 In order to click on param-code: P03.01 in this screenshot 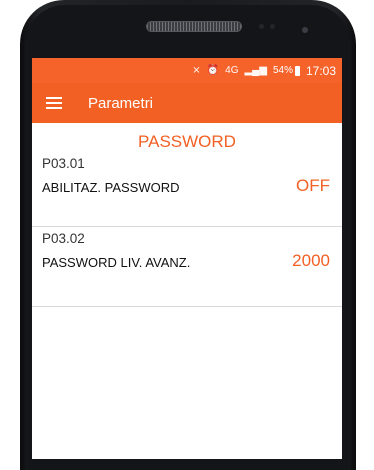, I will do `click(63, 163)`.